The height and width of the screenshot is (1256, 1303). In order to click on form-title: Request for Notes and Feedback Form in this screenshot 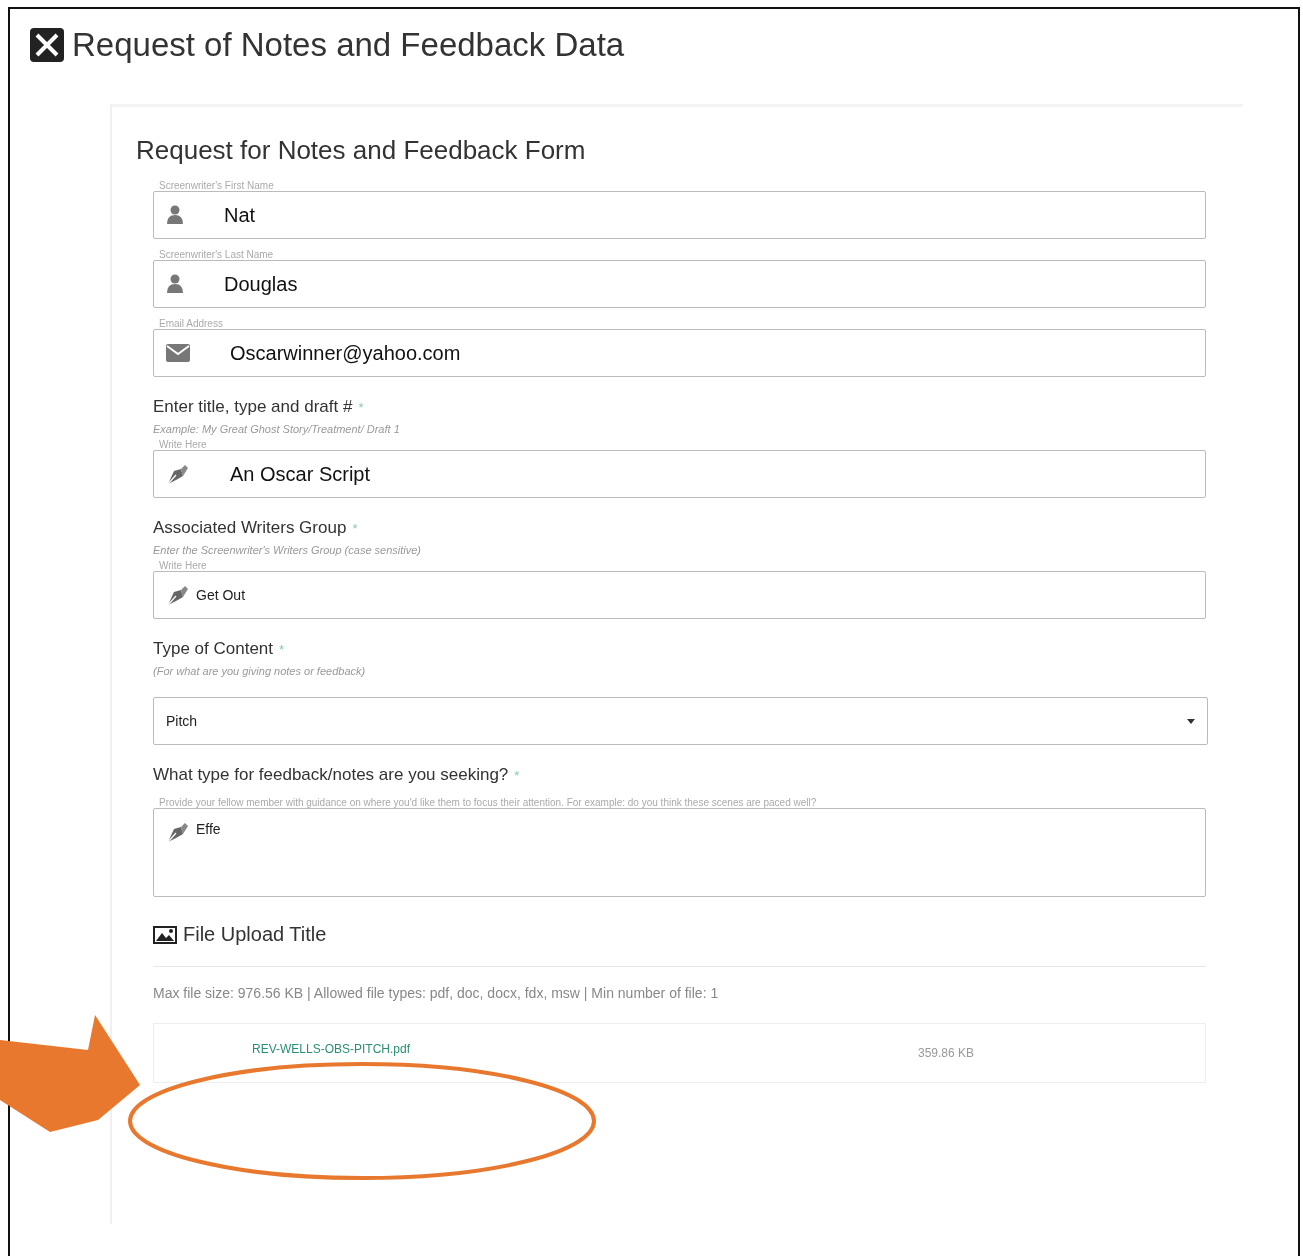, I will do `click(361, 150)`.